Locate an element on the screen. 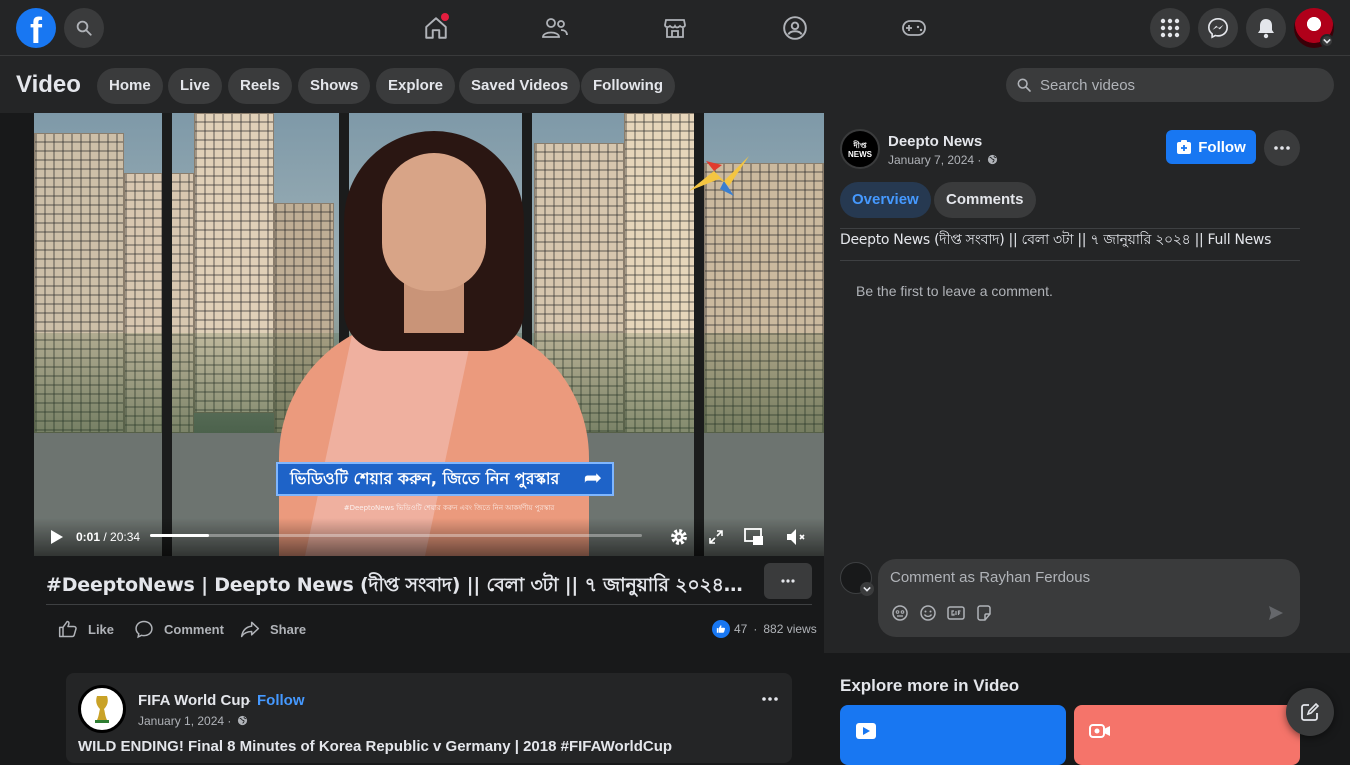  time-display: 0:01 / 20:34 is located at coordinates (108, 537).